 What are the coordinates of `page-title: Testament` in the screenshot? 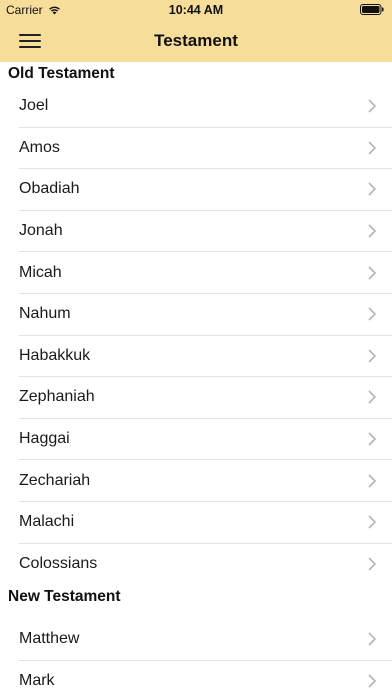 It's located at (196, 40).